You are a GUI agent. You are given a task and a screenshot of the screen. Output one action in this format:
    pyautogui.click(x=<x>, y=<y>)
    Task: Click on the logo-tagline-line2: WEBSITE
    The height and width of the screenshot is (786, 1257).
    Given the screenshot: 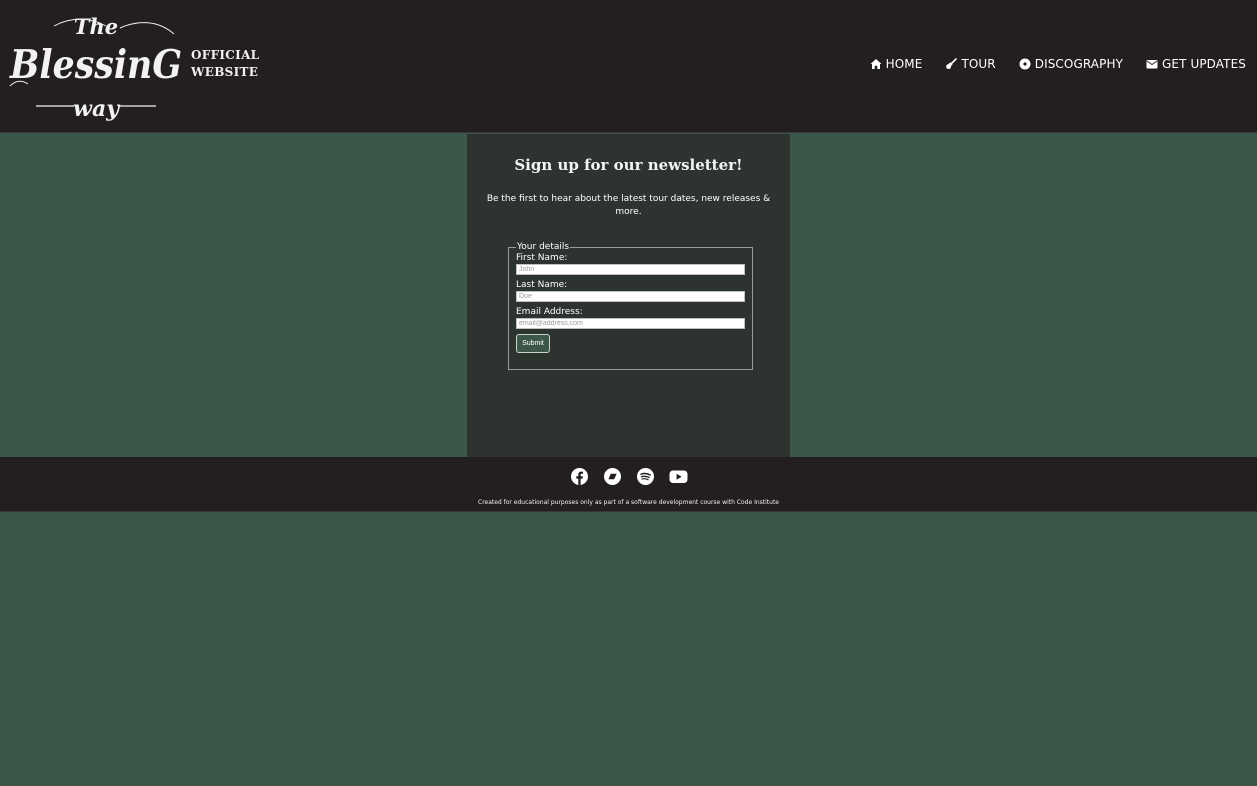 What is the action you would take?
    pyautogui.click(x=225, y=72)
    